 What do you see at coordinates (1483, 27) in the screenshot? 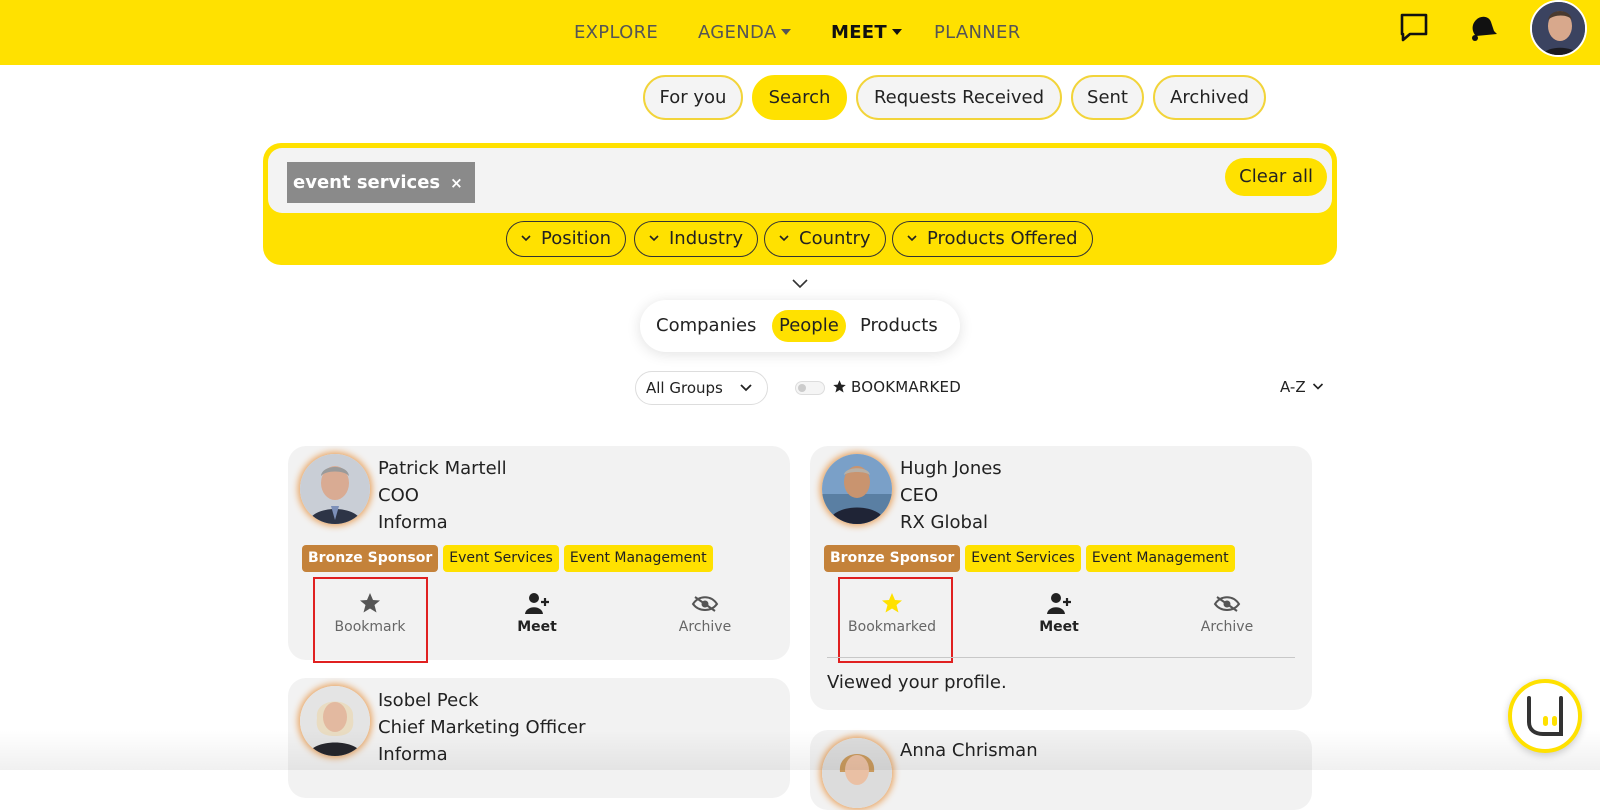
I see `notification-bell-icon` at bounding box center [1483, 27].